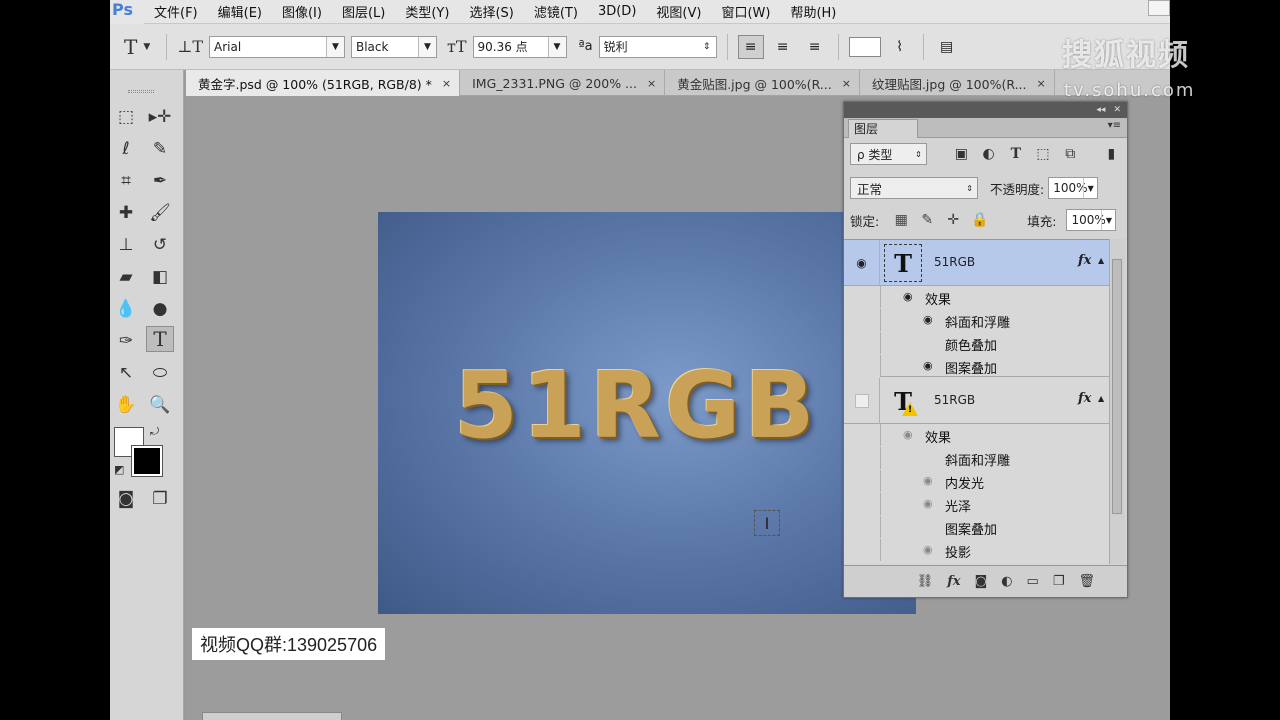 This screenshot has height=720, width=1280. Describe the element at coordinates (813, 11) in the screenshot. I see `menu-help: 帮助(H)` at that location.